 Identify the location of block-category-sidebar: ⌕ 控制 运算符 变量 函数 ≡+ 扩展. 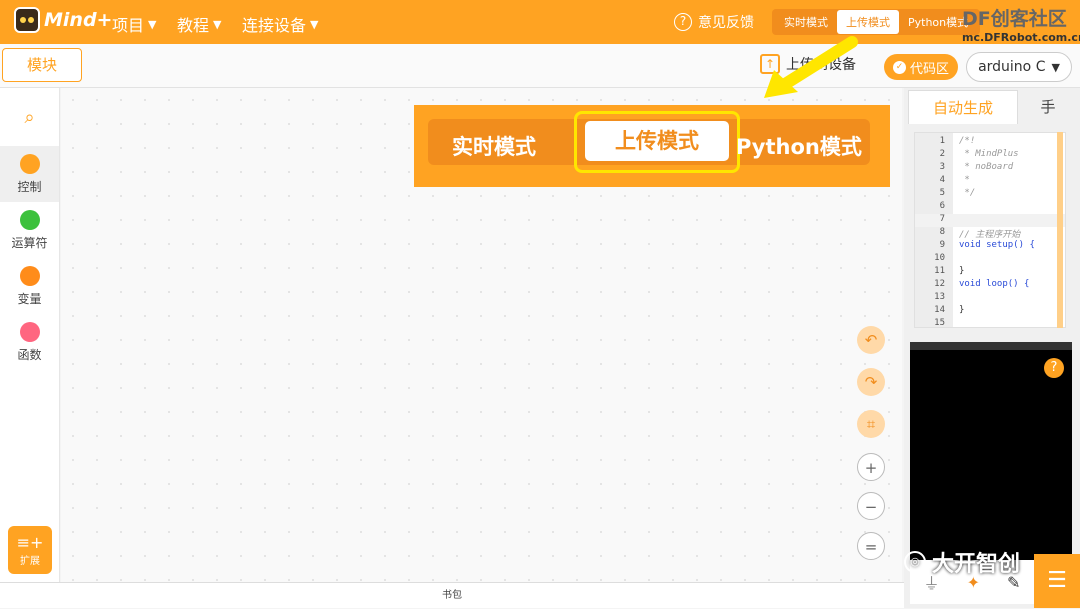
(30, 335).